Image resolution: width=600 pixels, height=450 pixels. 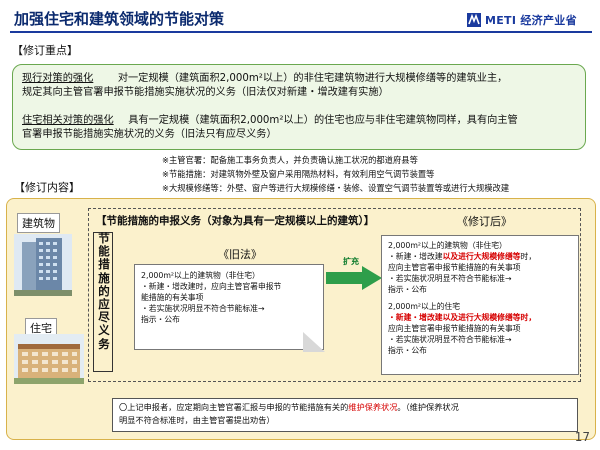 I want to click on page-fold-corner, so click(x=314, y=342).